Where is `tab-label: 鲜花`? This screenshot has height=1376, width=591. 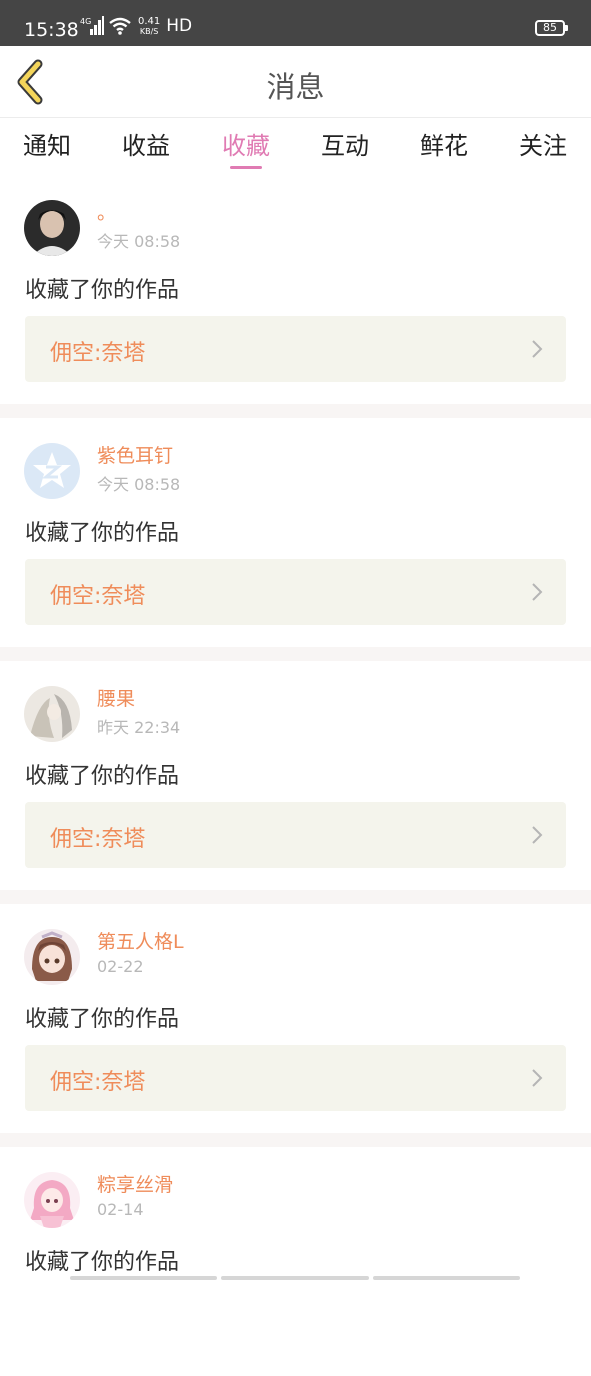 tab-label: 鲜花 is located at coordinates (444, 146).